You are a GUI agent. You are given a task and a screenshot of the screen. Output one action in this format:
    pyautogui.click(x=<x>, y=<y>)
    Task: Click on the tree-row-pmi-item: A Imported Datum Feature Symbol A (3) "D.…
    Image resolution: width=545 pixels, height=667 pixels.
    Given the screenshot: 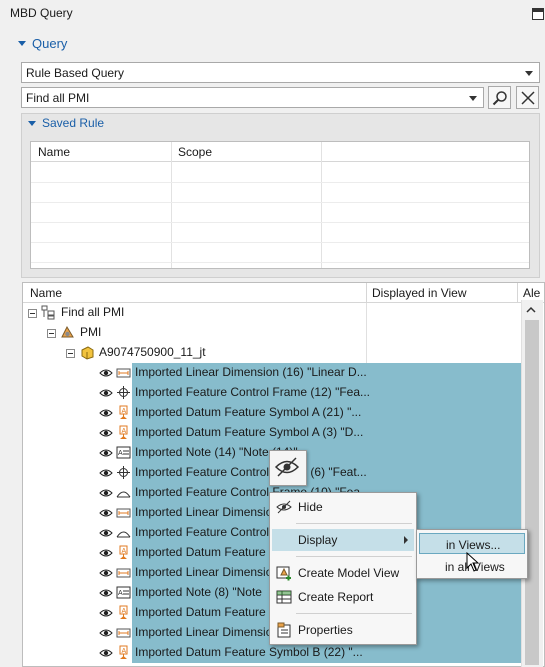 What is the action you would take?
    pyautogui.click(x=273, y=433)
    